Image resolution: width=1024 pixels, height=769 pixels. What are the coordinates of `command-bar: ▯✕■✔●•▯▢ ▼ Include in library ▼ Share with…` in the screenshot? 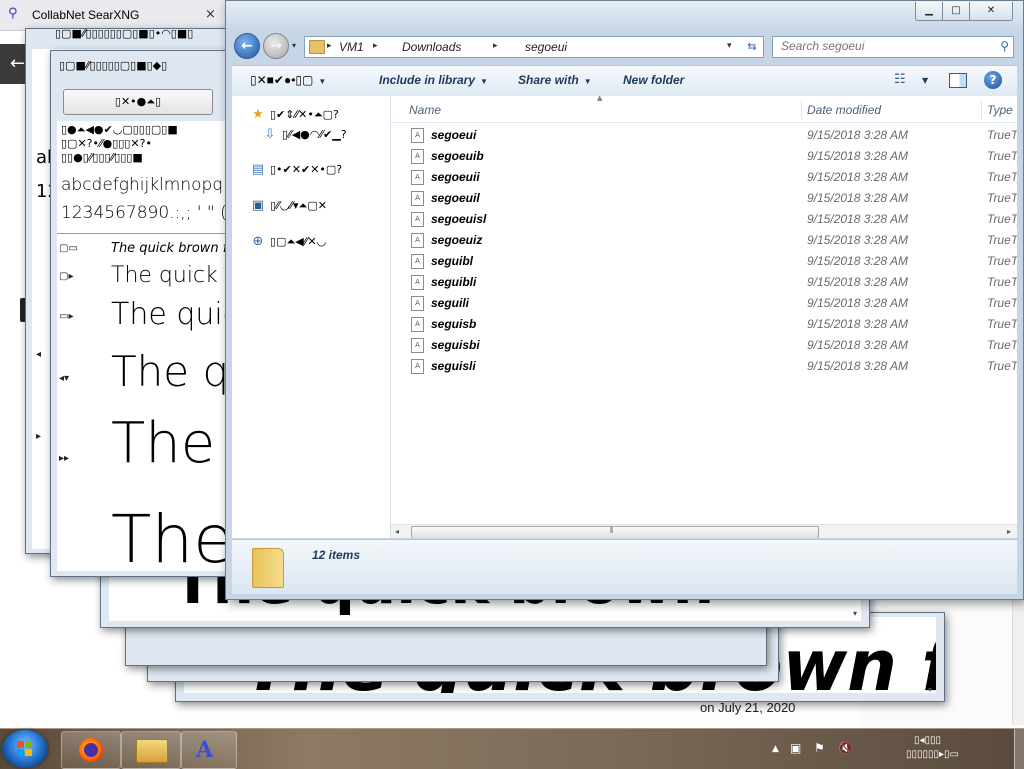 It's located at (624, 81).